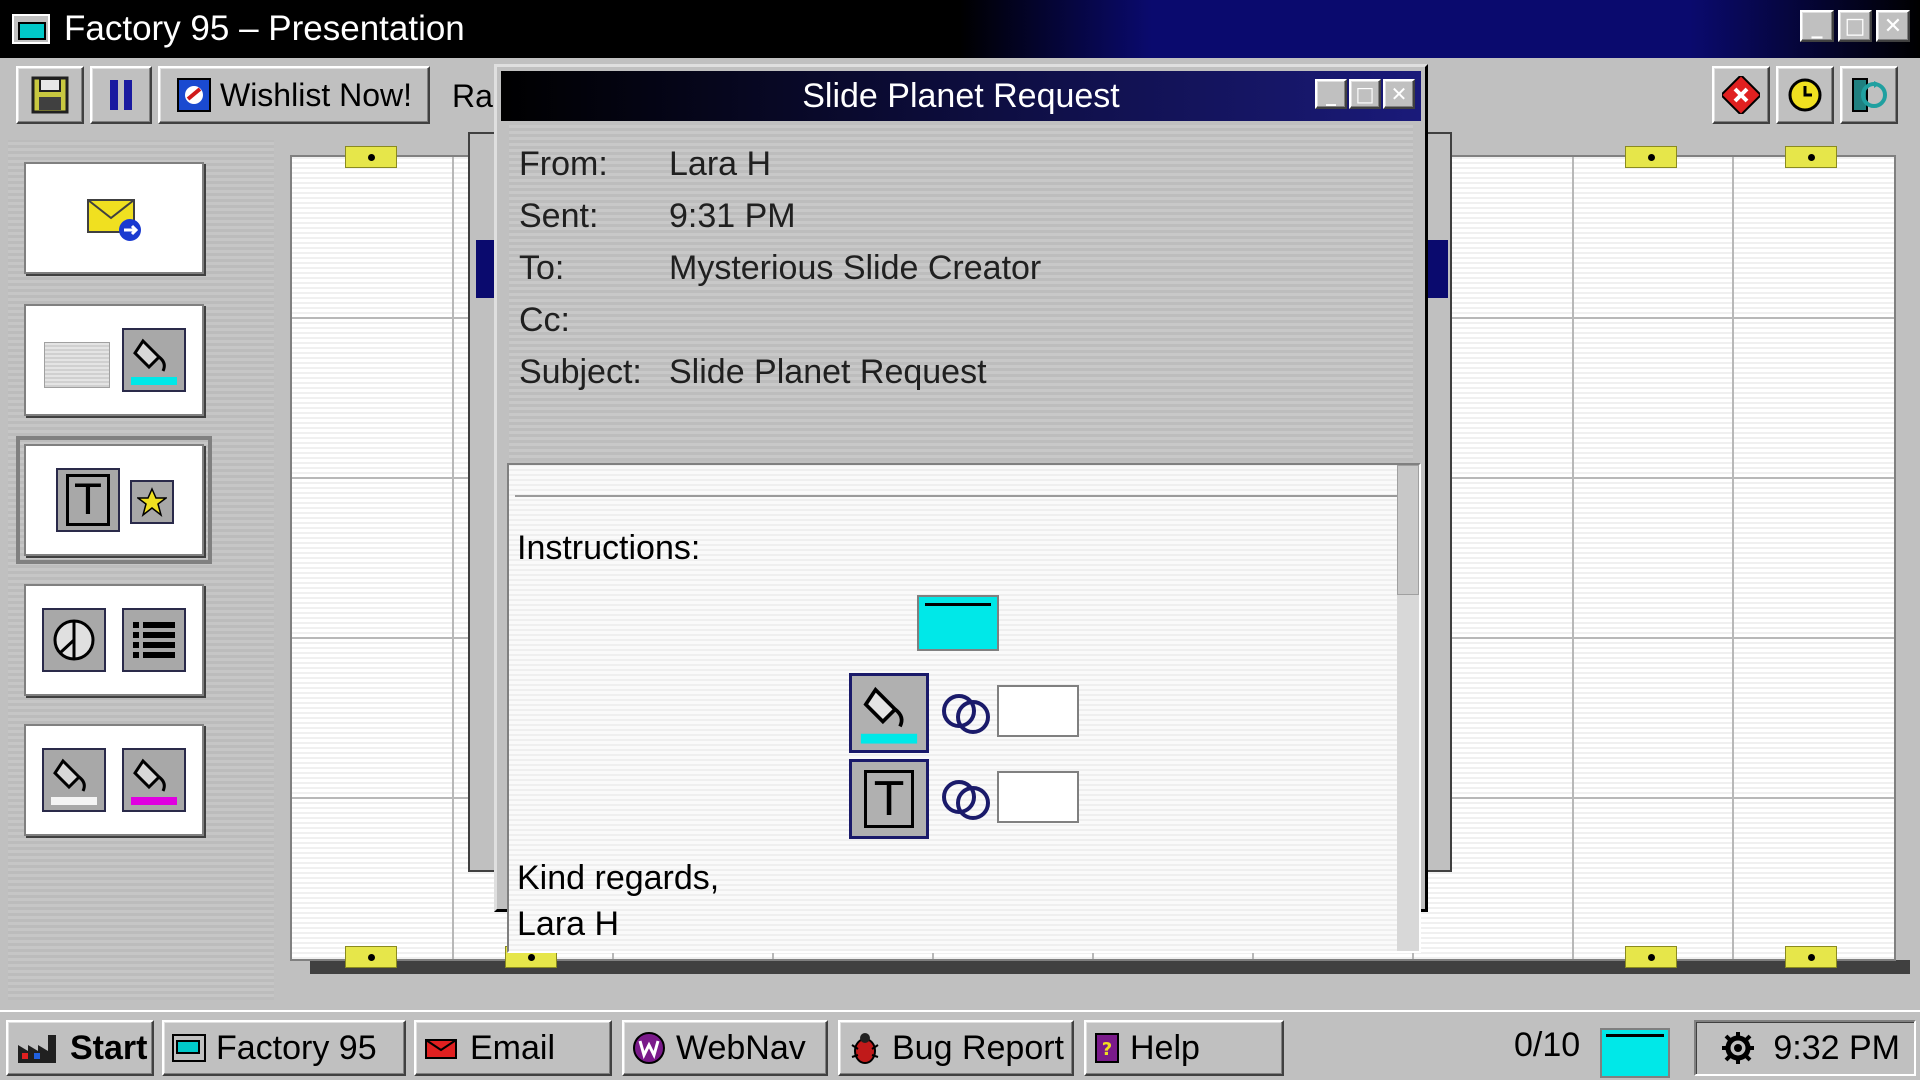 The height and width of the screenshot is (1080, 1920). I want to click on window-controls: _ □ ✕, so click(1855, 26).